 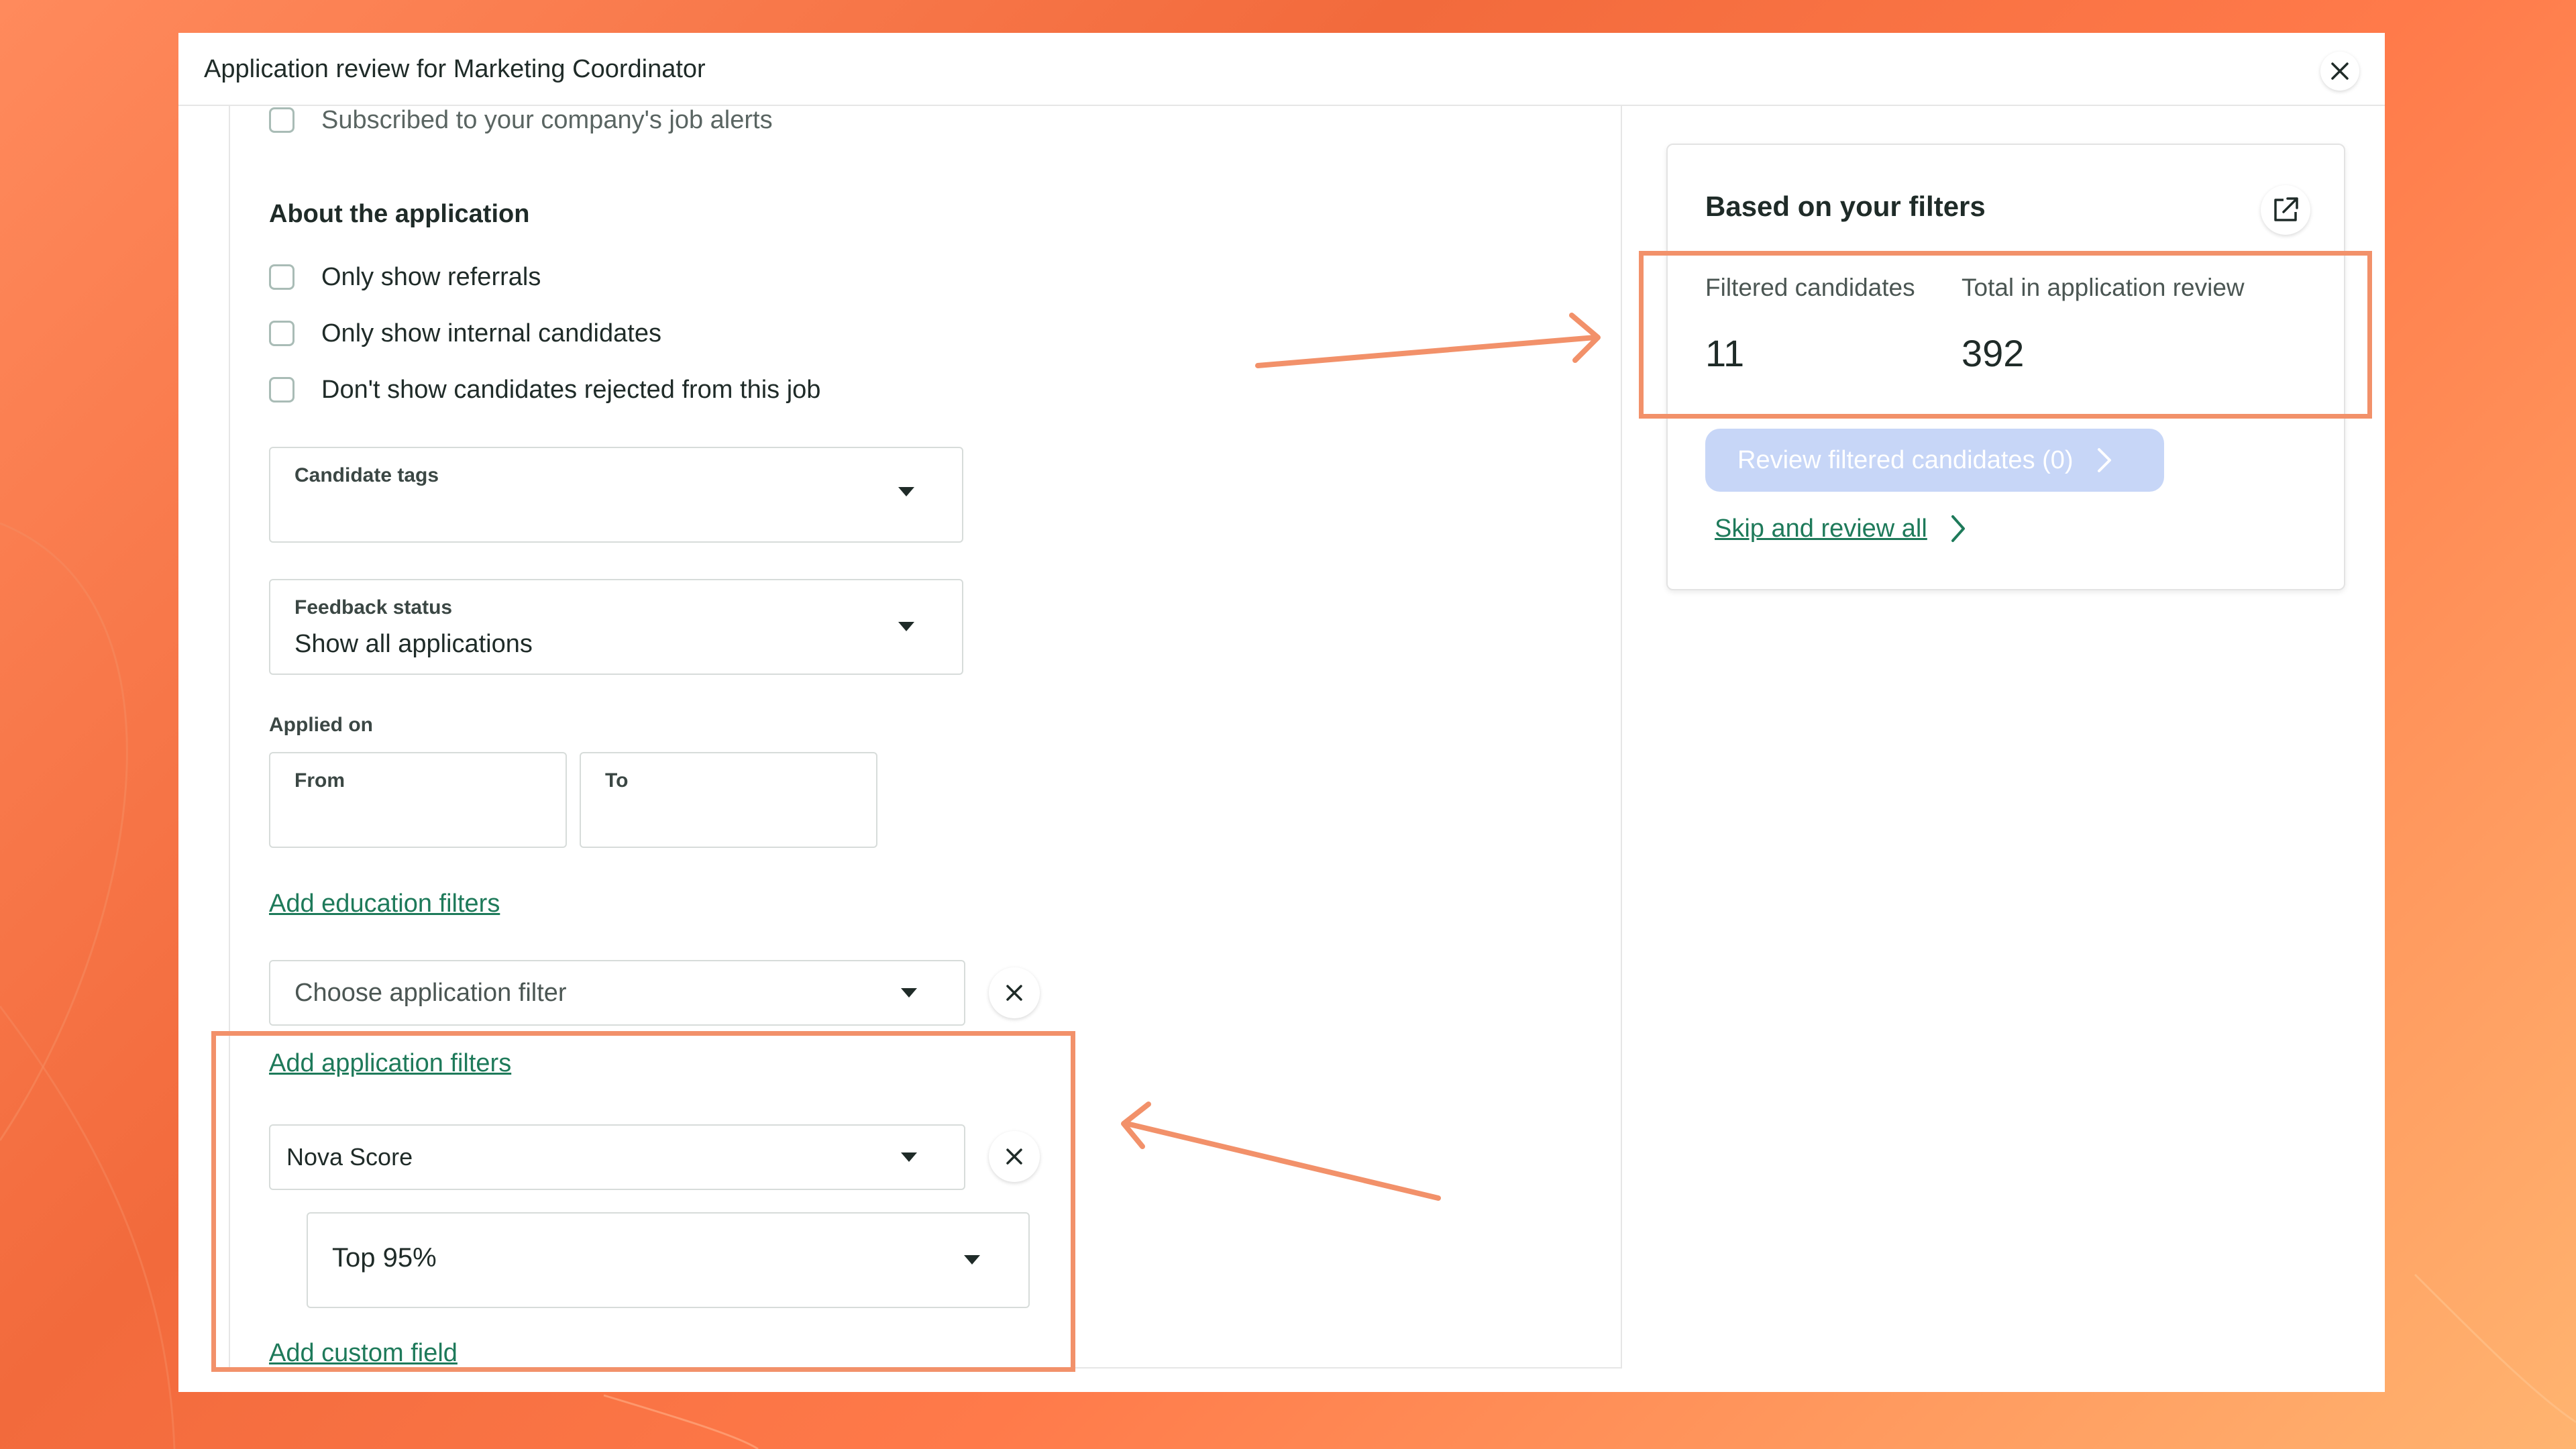 I want to click on arrow-to-nova-filter, so click(x=1281, y=1151).